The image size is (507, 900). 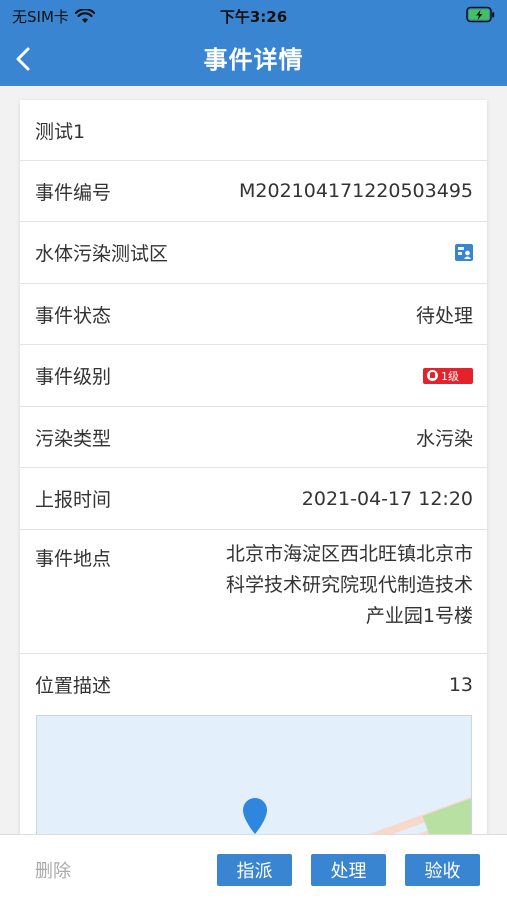 I want to click on zone-map-icon, so click(x=464, y=252).